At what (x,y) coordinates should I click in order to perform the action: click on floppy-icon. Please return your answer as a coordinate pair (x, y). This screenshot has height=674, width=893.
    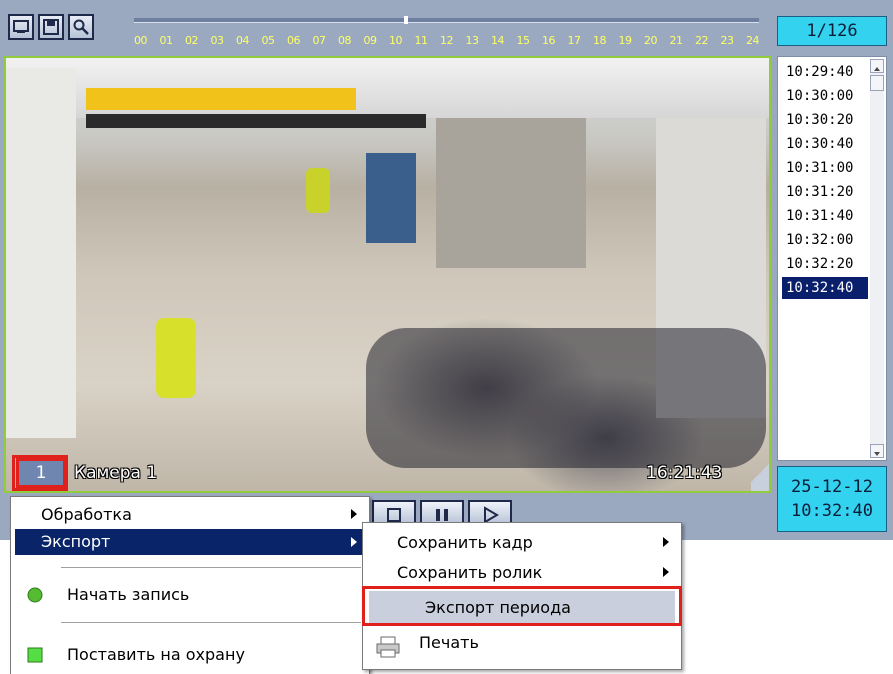
    Looking at the image, I should click on (51, 27).